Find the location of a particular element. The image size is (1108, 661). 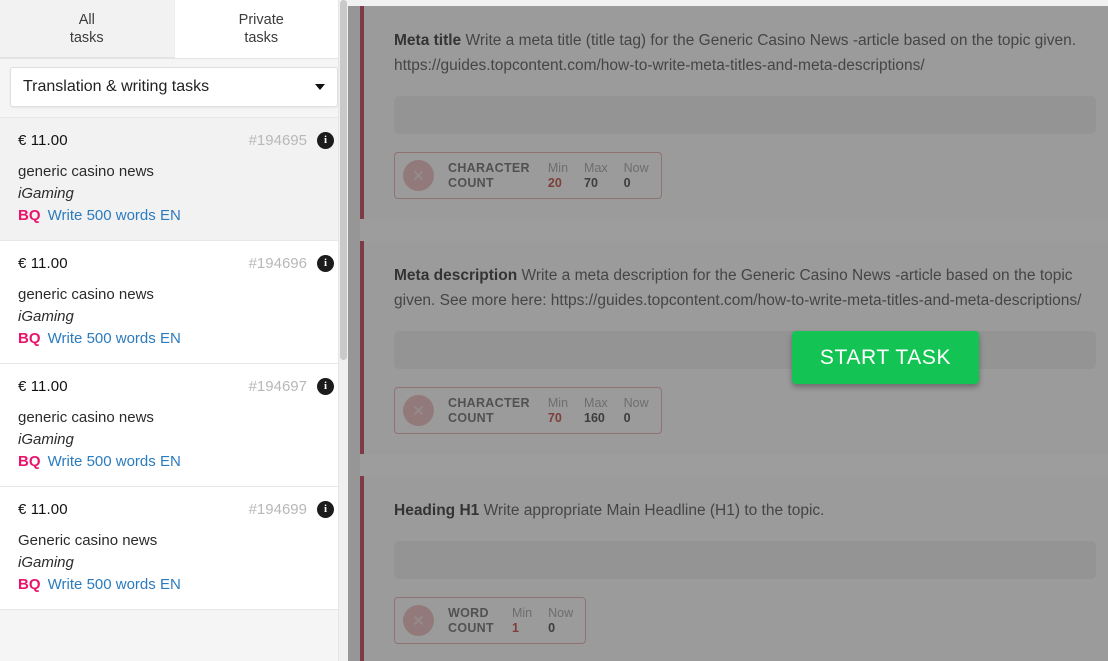

meta-title-input is located at coordinates (745, 115).